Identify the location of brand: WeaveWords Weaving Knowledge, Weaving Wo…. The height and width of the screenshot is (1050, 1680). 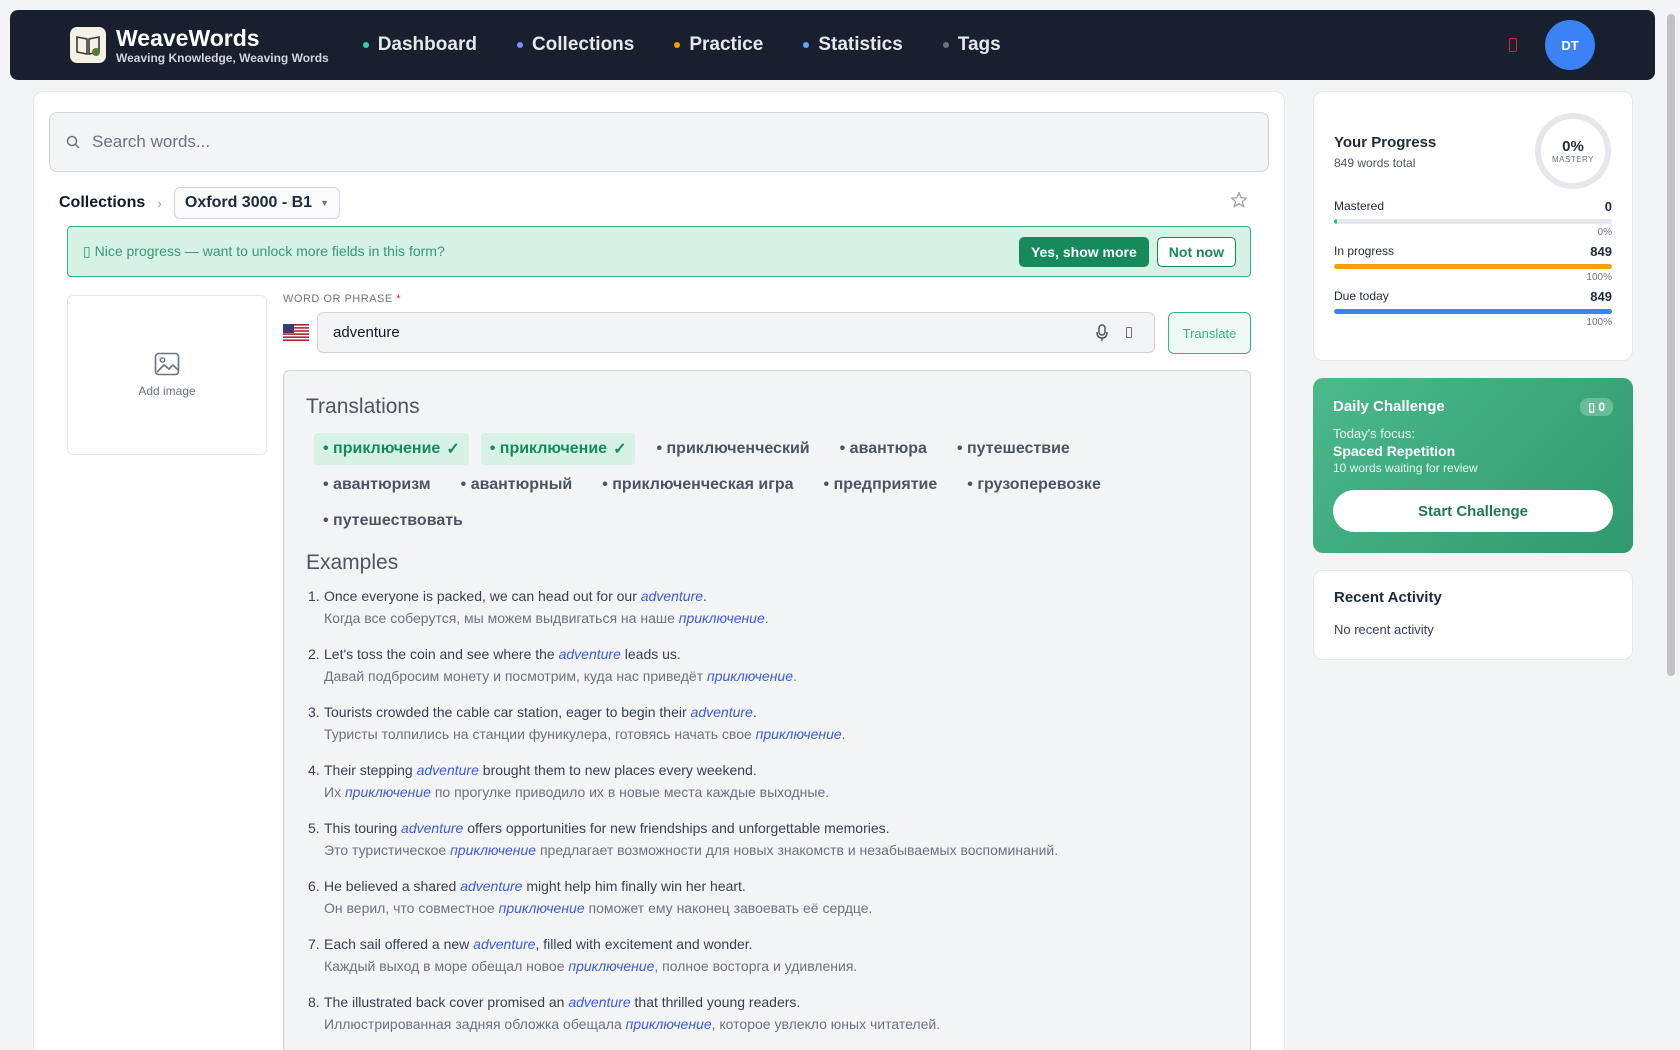
(199, 45).